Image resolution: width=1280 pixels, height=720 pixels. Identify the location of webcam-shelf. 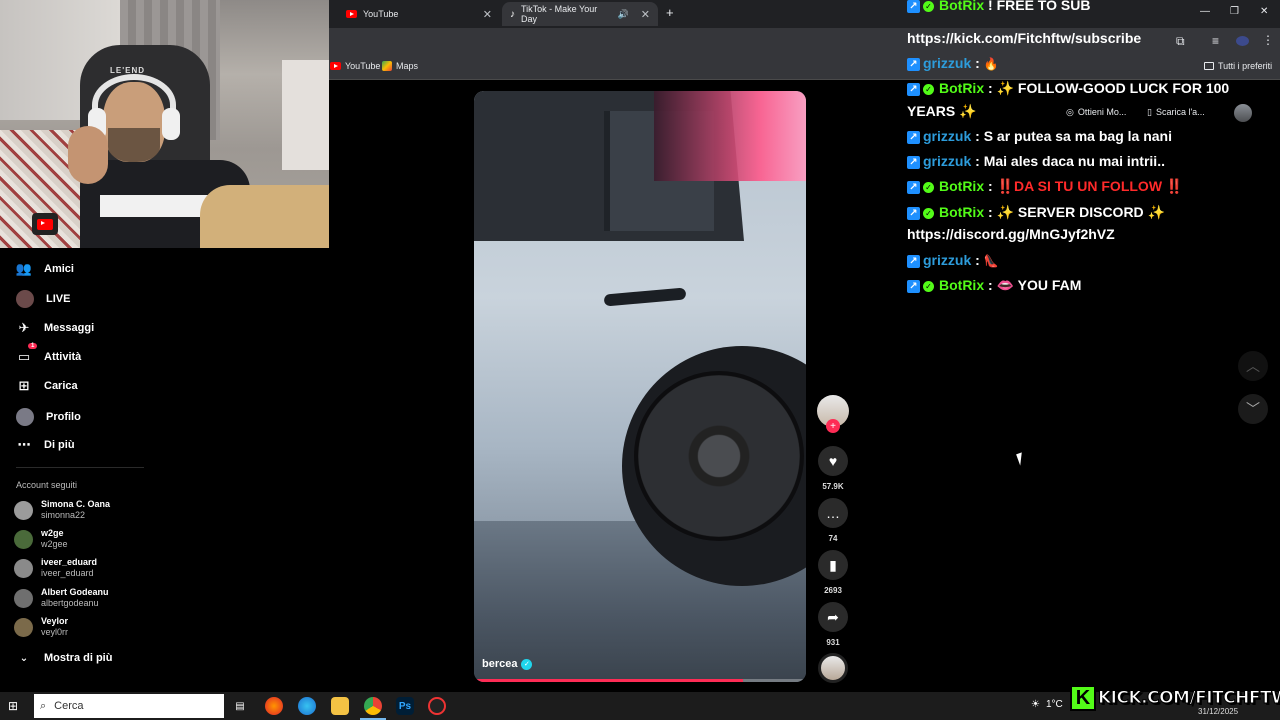
(305, 115).